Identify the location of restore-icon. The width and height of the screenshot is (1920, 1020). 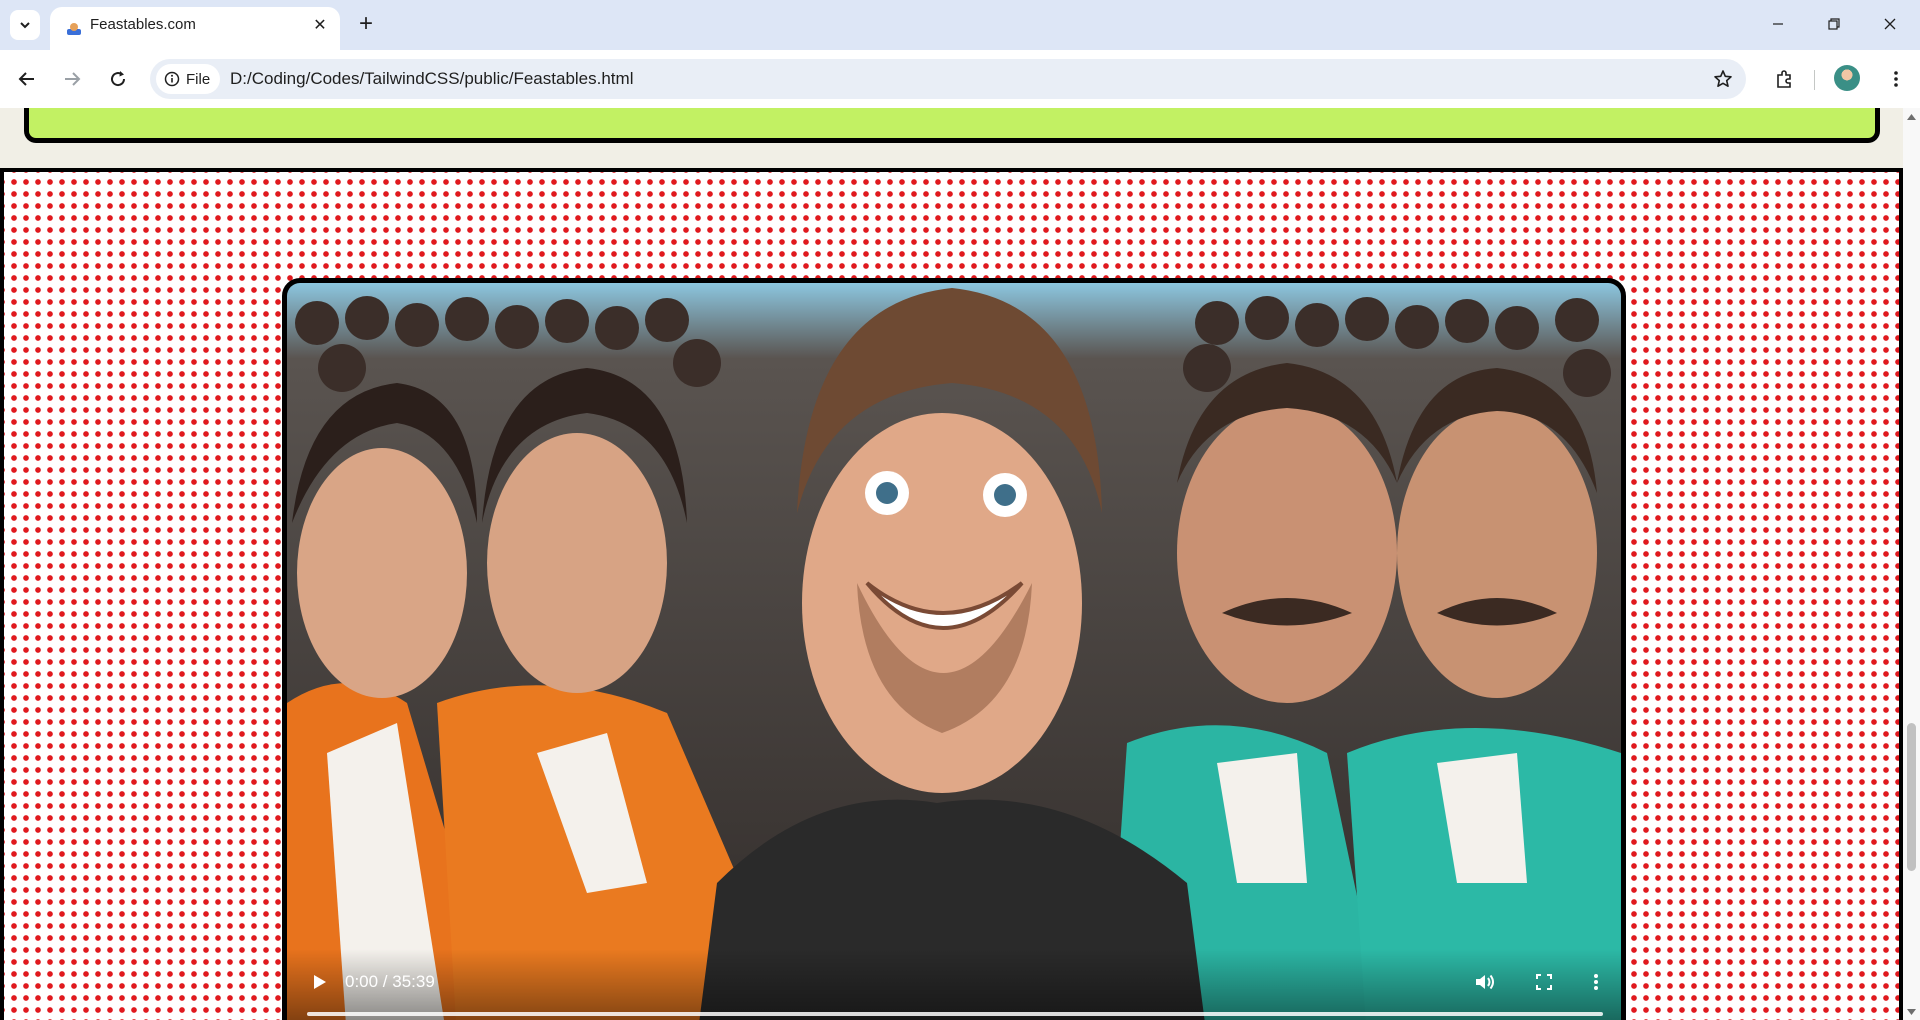
(1834, 24).